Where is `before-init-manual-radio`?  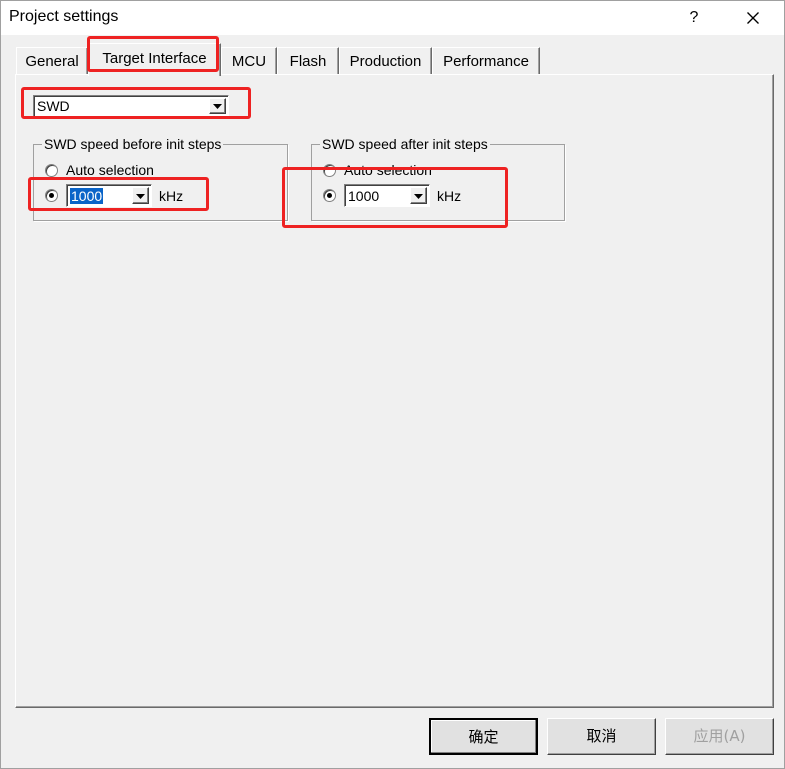
before-init-manual-radio is located at coordinates (51, 195).